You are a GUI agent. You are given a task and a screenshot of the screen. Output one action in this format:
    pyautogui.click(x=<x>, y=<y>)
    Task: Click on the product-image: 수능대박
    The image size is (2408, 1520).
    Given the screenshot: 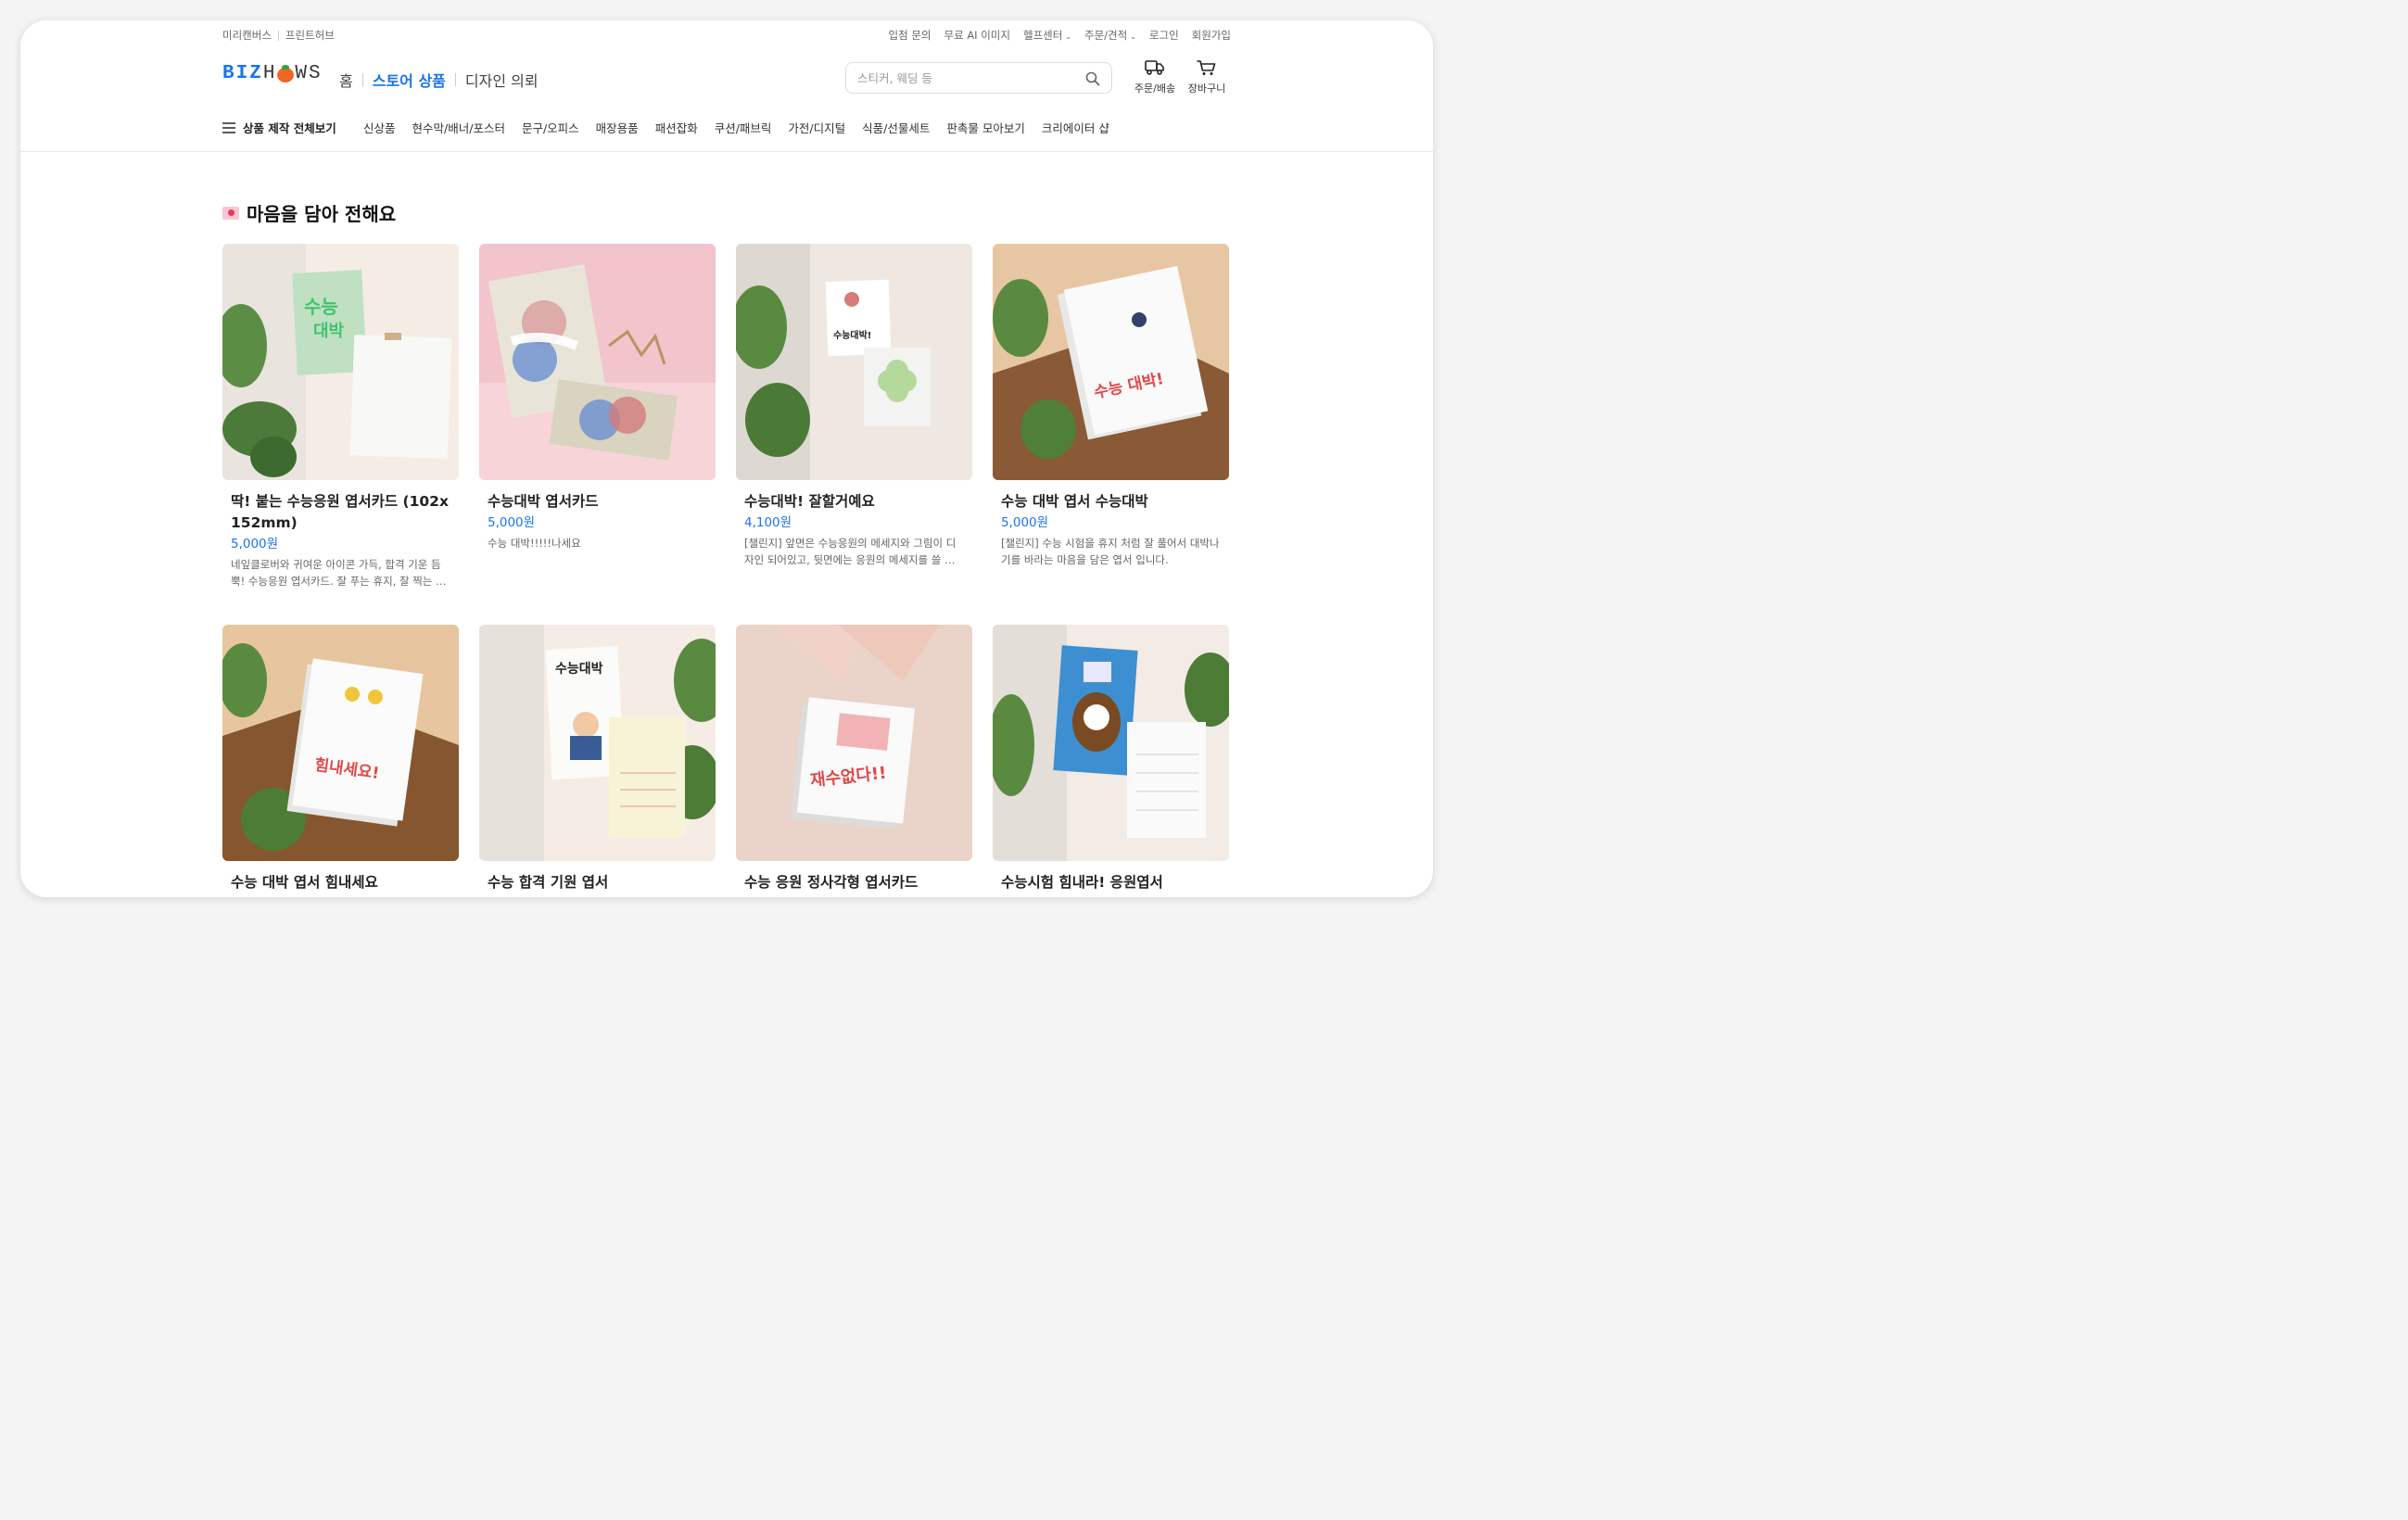 What is the action you would take?
    pyautogui.click(x=597, y=743)
    